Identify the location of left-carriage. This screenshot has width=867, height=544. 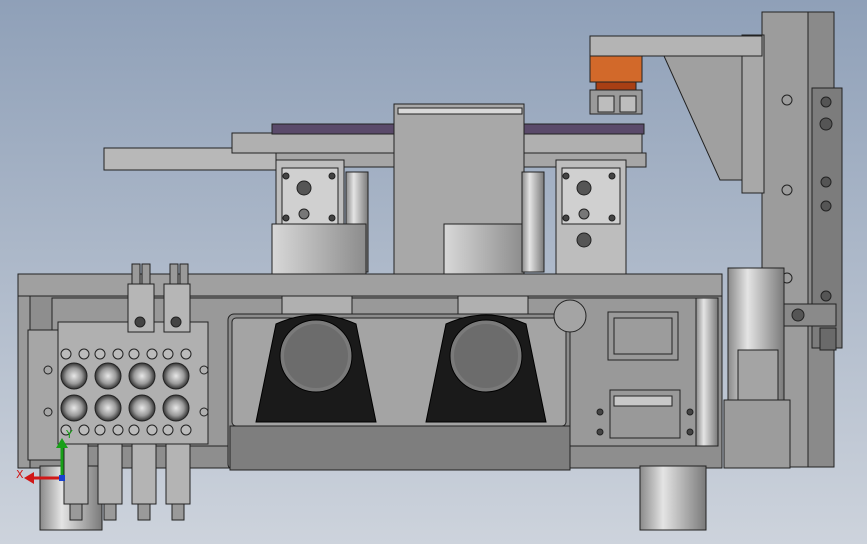
(320, 222).